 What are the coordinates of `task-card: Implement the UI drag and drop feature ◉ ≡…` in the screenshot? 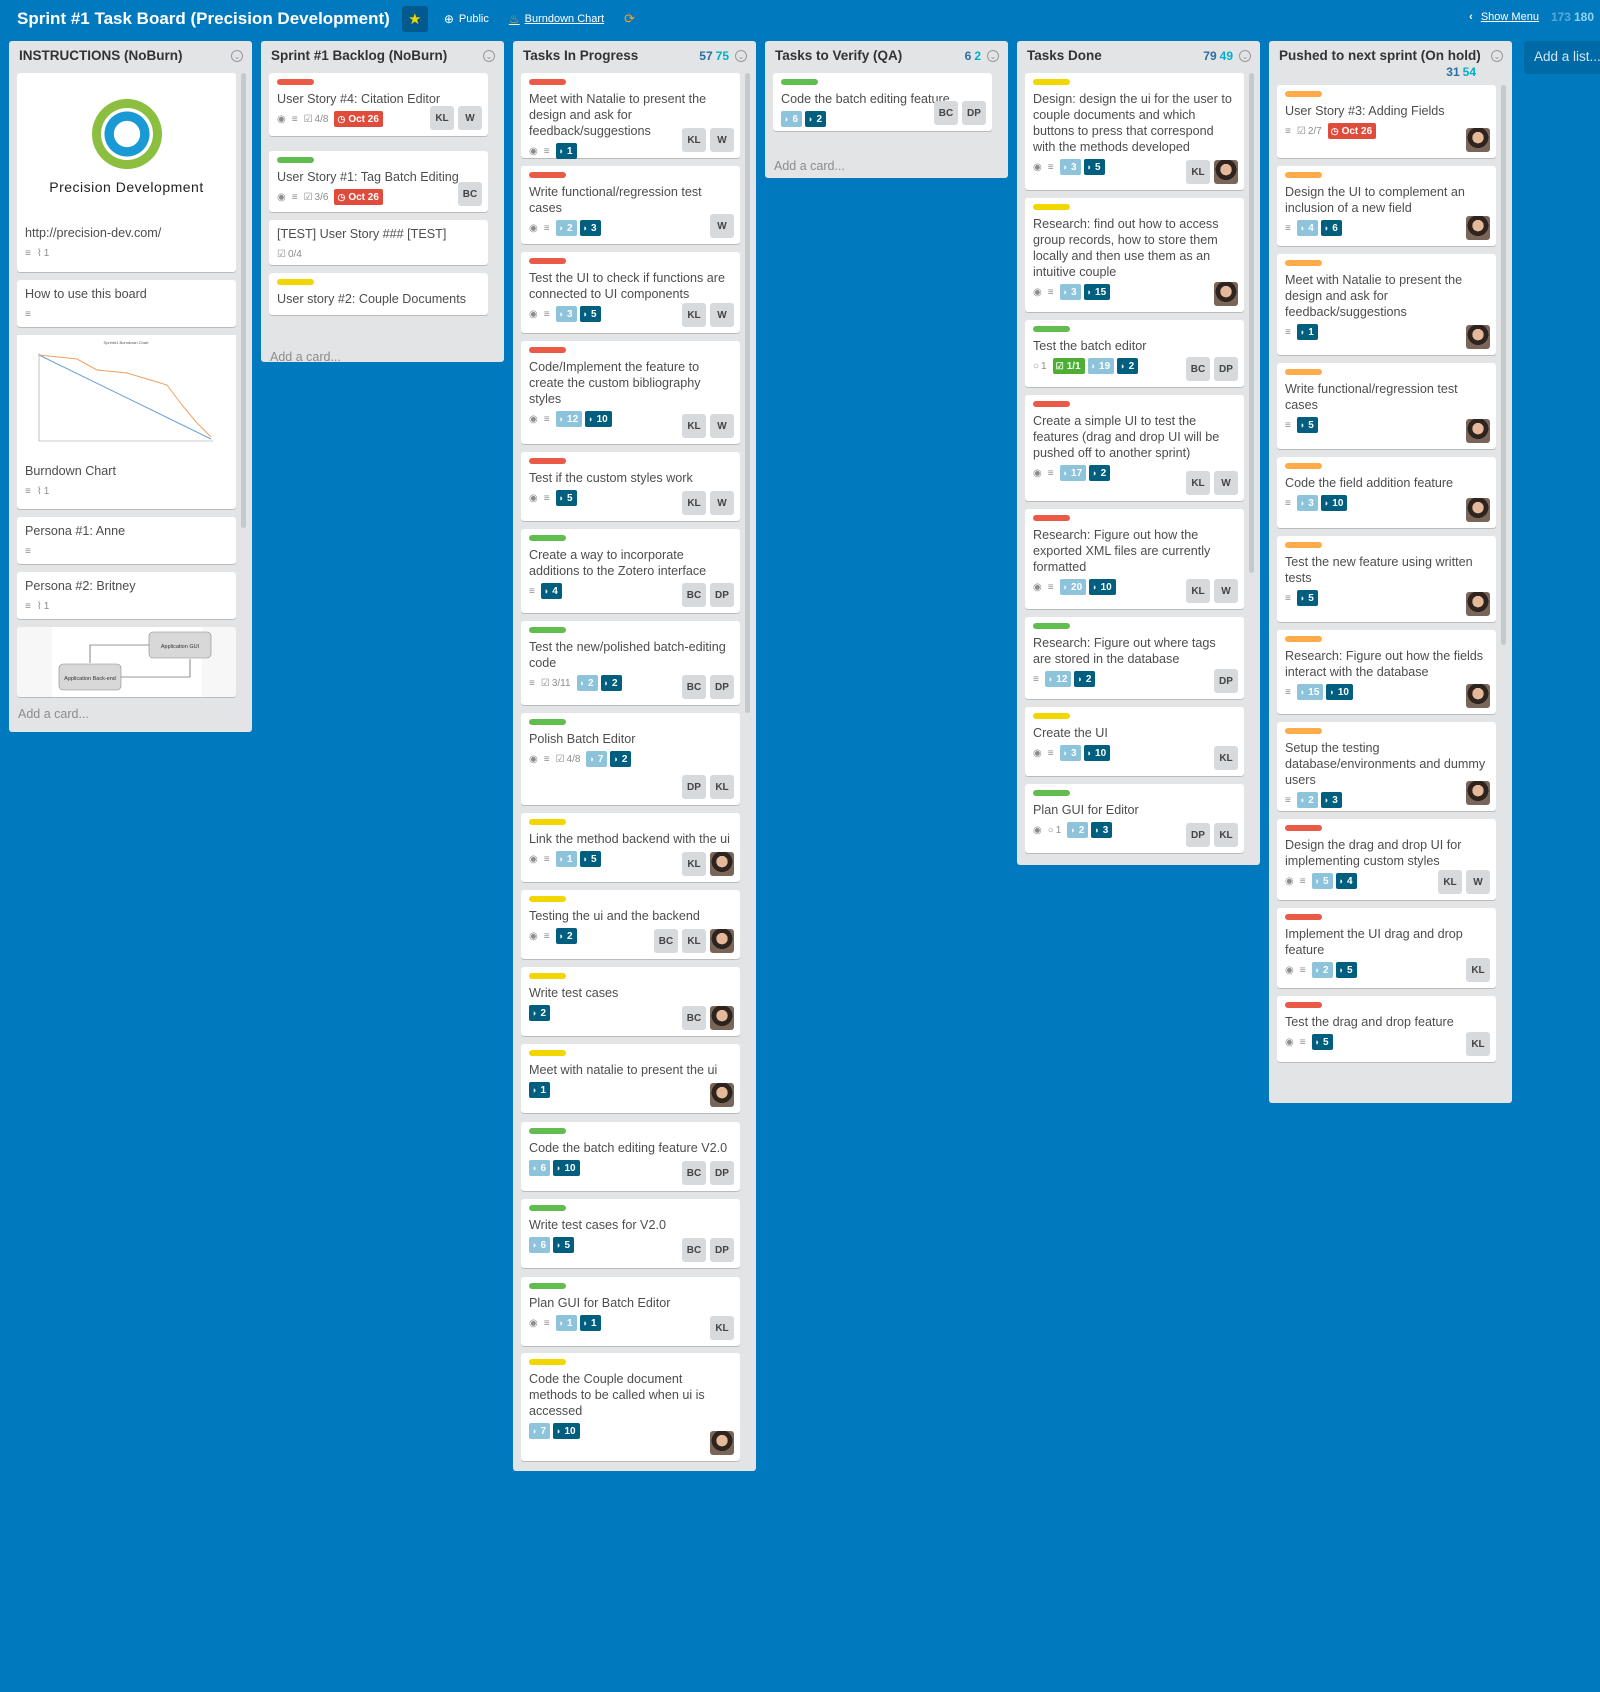 It's located at (1386, 948).